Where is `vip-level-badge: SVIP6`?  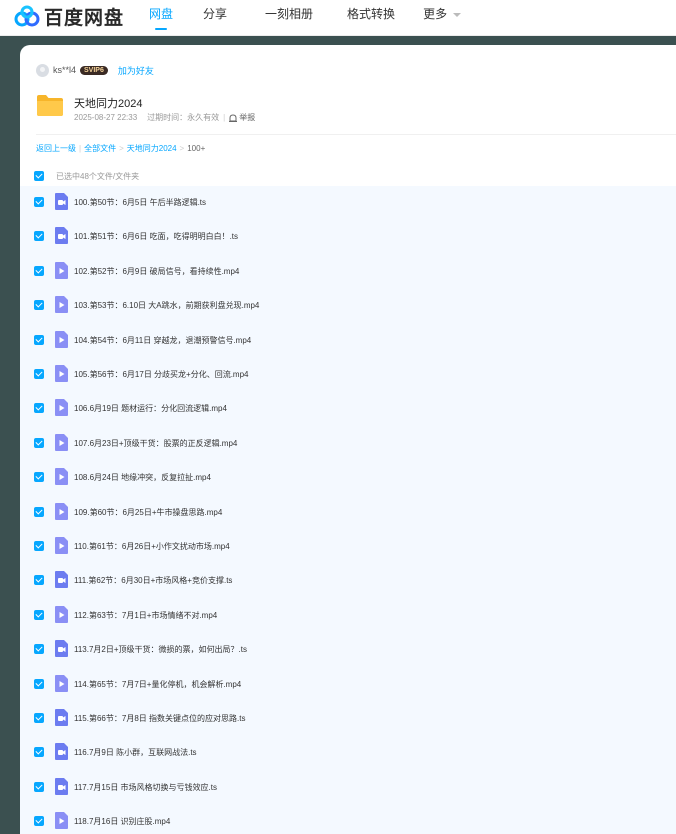 vip-level-badge: SVIP6 is located at coordinates (94, 70).